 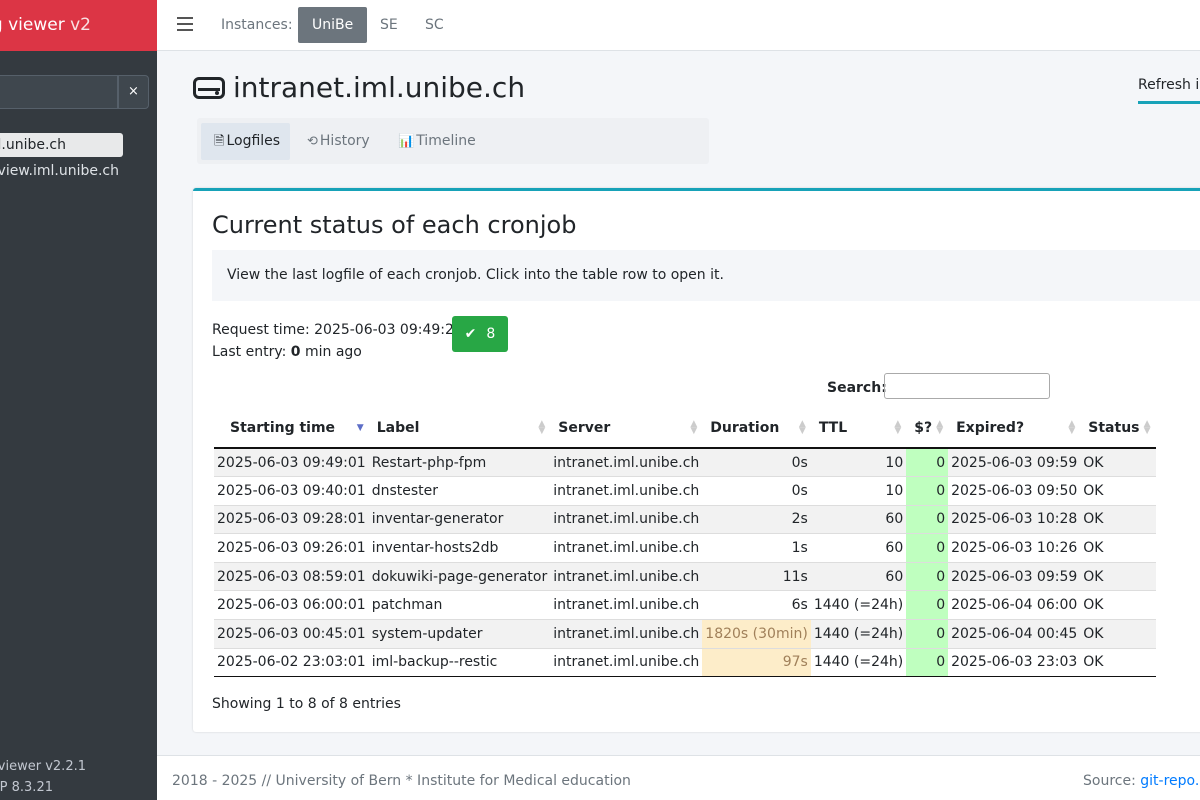 What do you see at coordinates (291, 662) in the screenshot?
I see `table-cell: 2025-06-02 23:03:01` at bounding box center [291, 662].